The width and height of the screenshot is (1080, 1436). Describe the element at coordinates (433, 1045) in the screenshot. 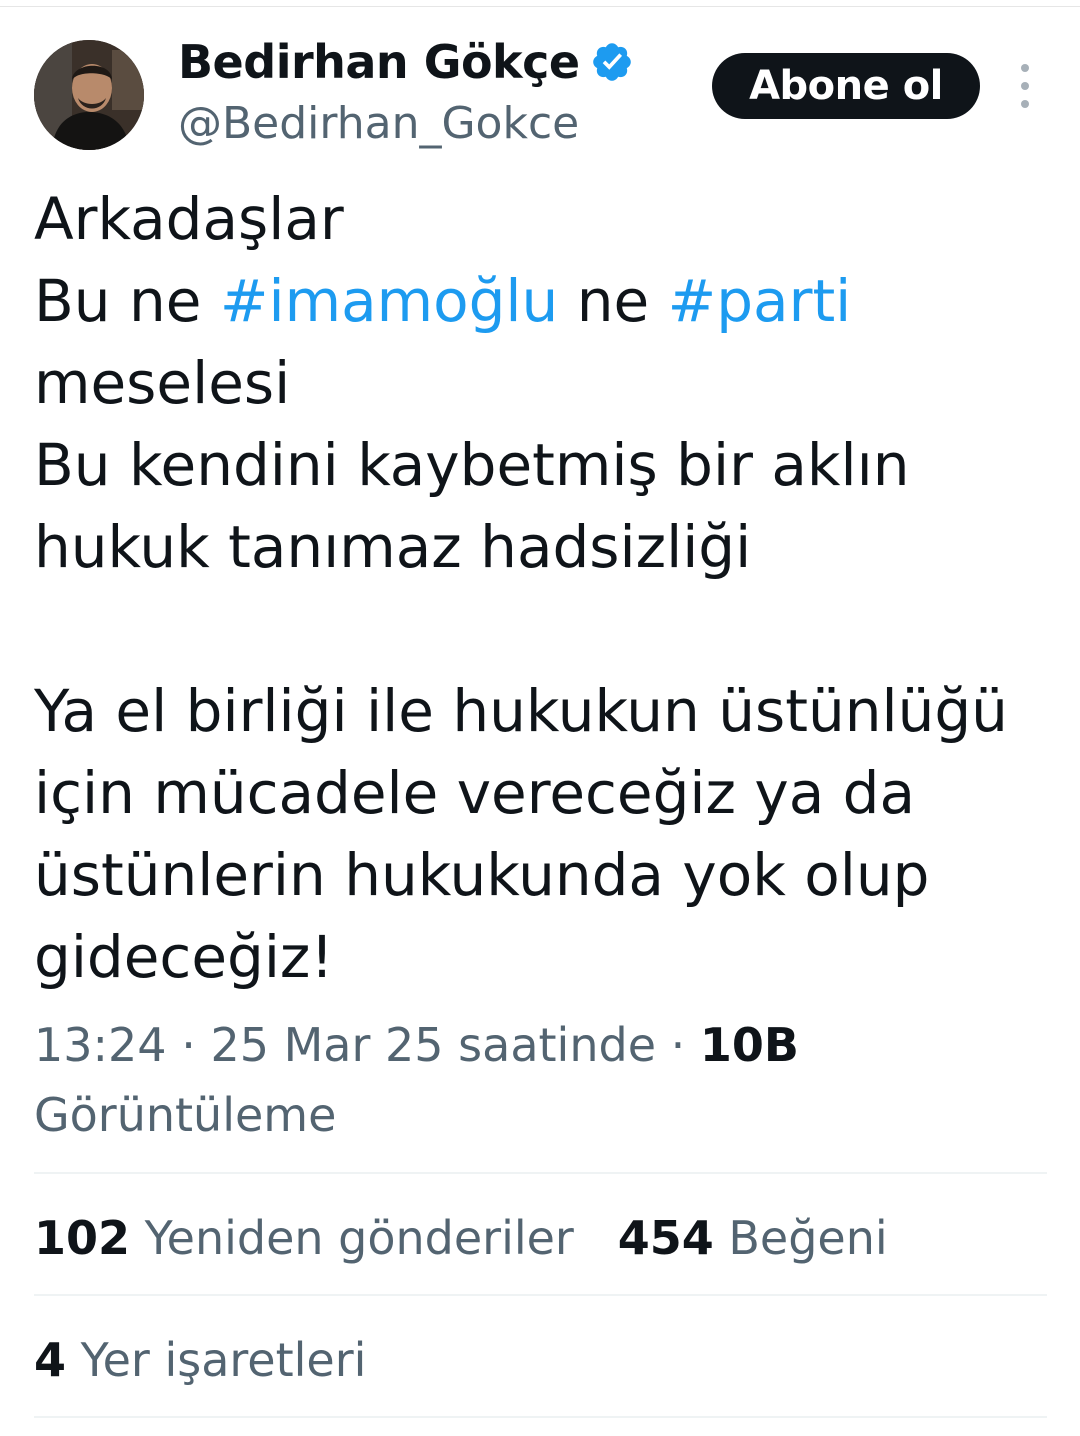

I see `tweet-date: 25 Mar 25 saatinde` at that location.